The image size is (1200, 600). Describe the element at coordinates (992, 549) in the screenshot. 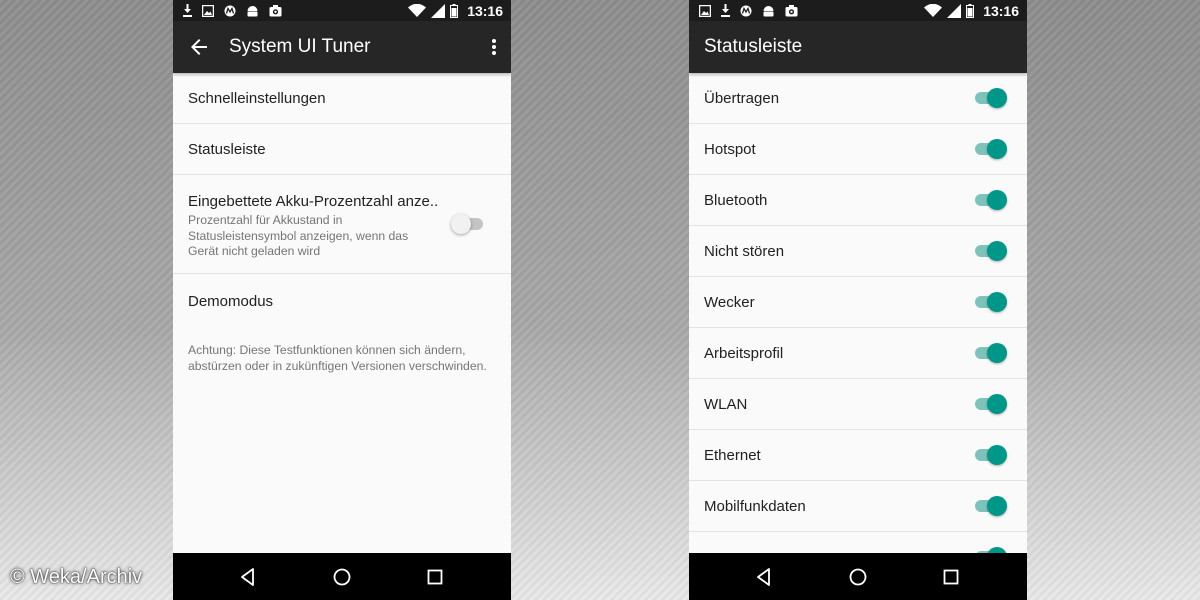

I see `partial-switch` at that location.